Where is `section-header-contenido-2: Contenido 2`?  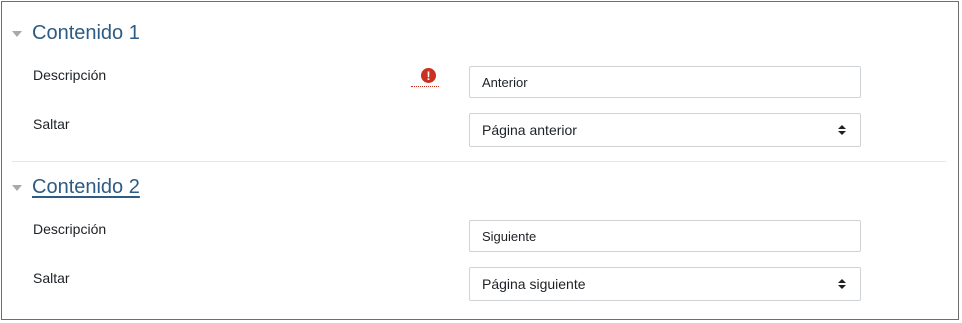
section-header-contenido-2: Contenido 2 is located at coordinates (76, 187).